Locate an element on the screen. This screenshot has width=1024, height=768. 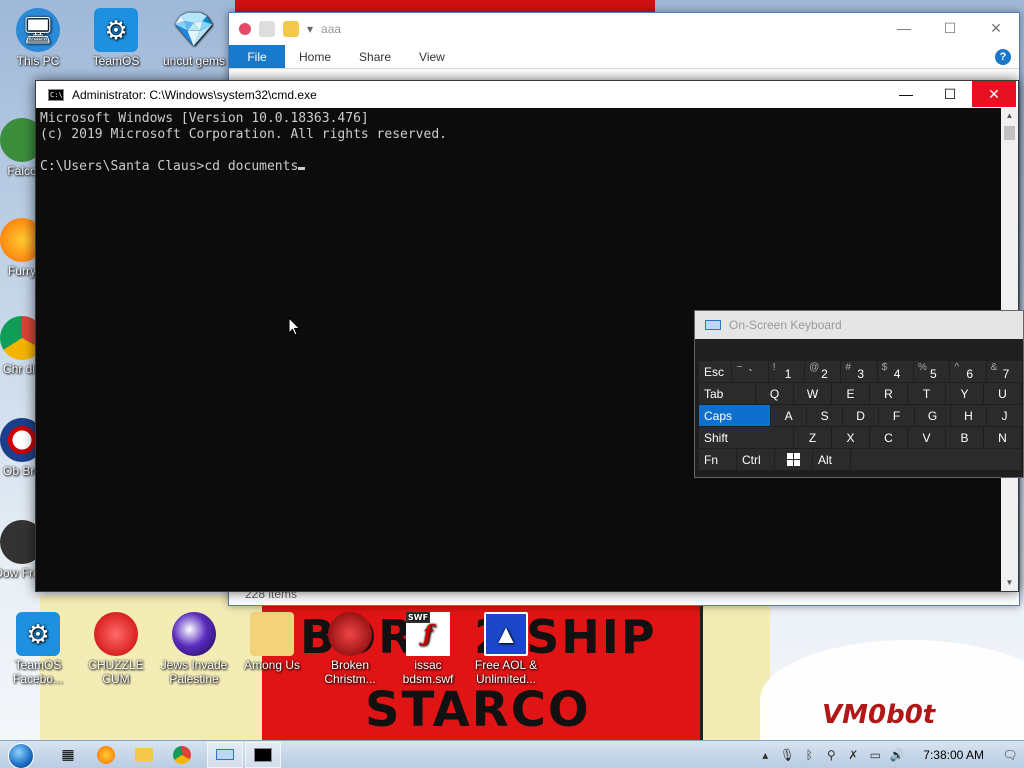
system-tray: ▴ 🎙 ᛒ ⚲ ✗ ▭ 🔊 7:38:00 AM 🗨 is located at coordinates (890, 754).